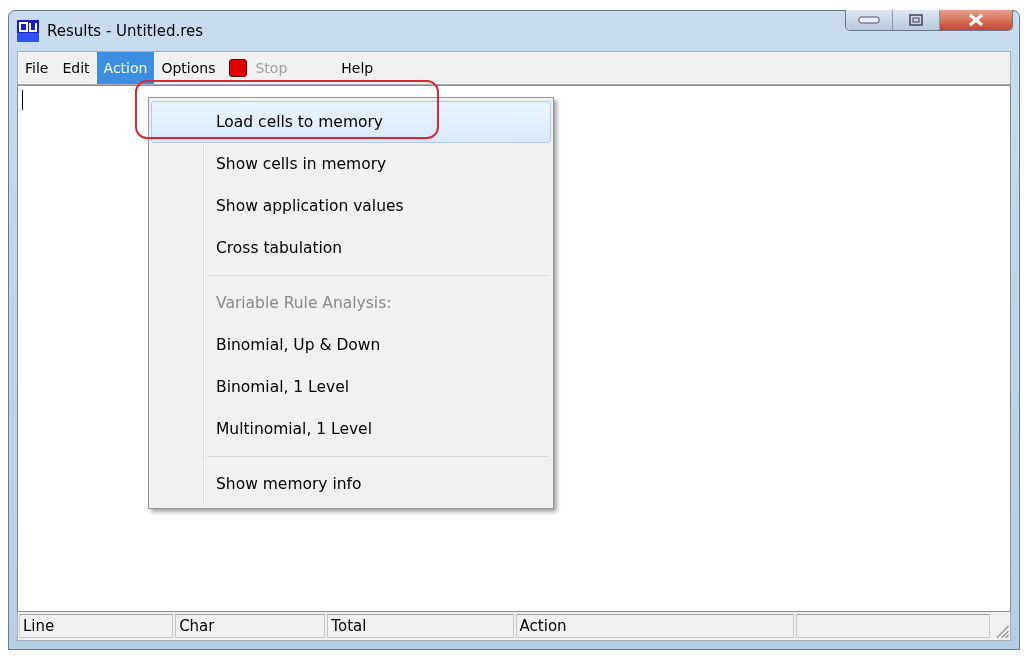 The image size is (1026, 658). Describe the element at coordinates (76, 68) in the screenshot. I see `menu-item: Edit` at that location.